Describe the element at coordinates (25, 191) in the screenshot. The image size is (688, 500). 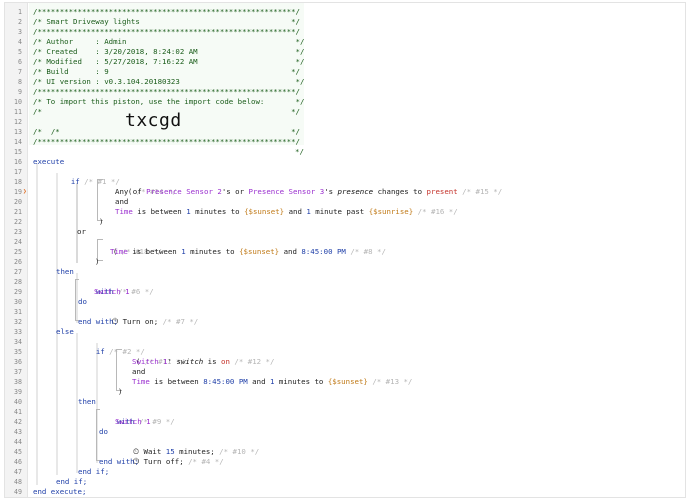
I see `trigger-marker-icon: ❯` at that location.